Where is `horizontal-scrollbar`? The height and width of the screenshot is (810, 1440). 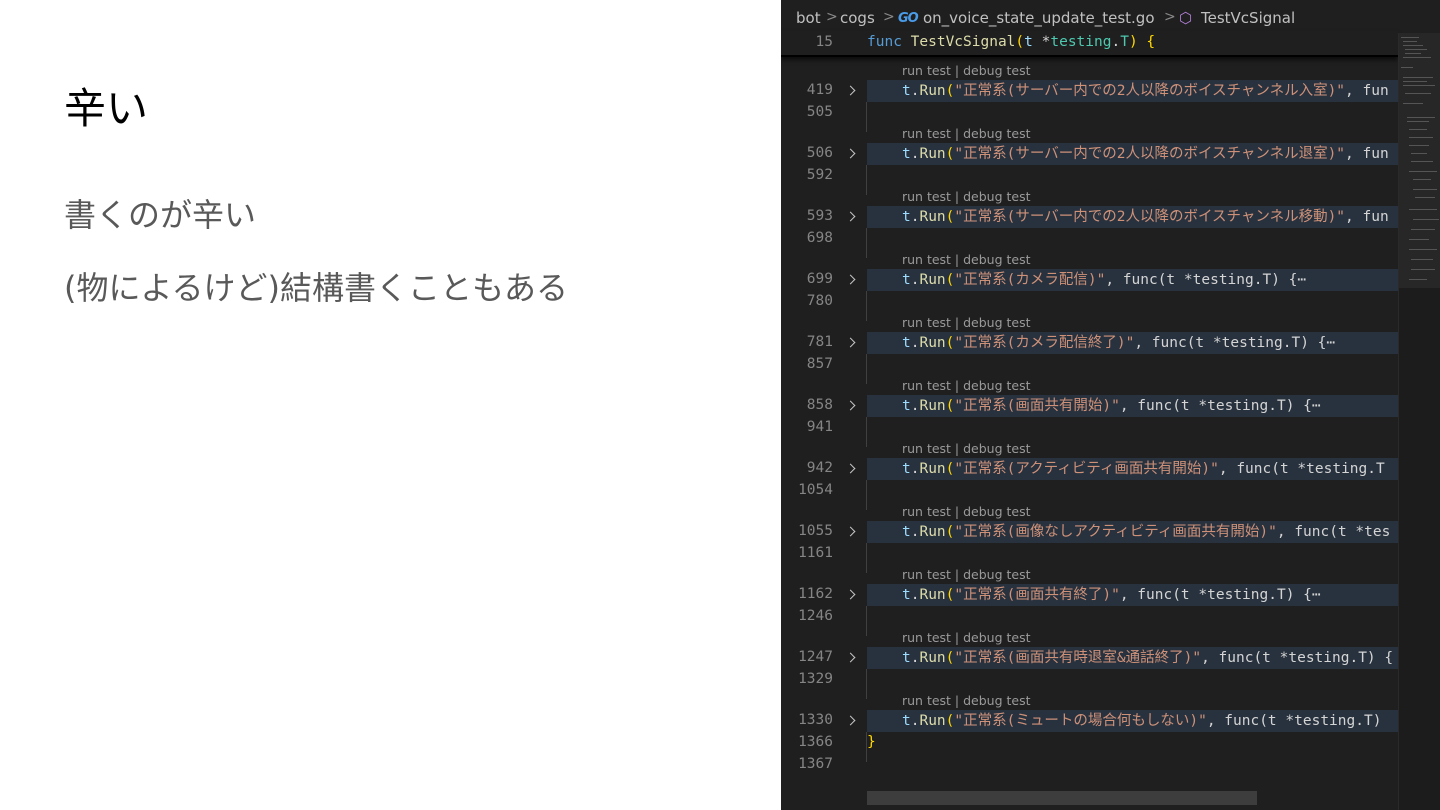
horizontal-scrollbar is located at coordinates (1062, 798).